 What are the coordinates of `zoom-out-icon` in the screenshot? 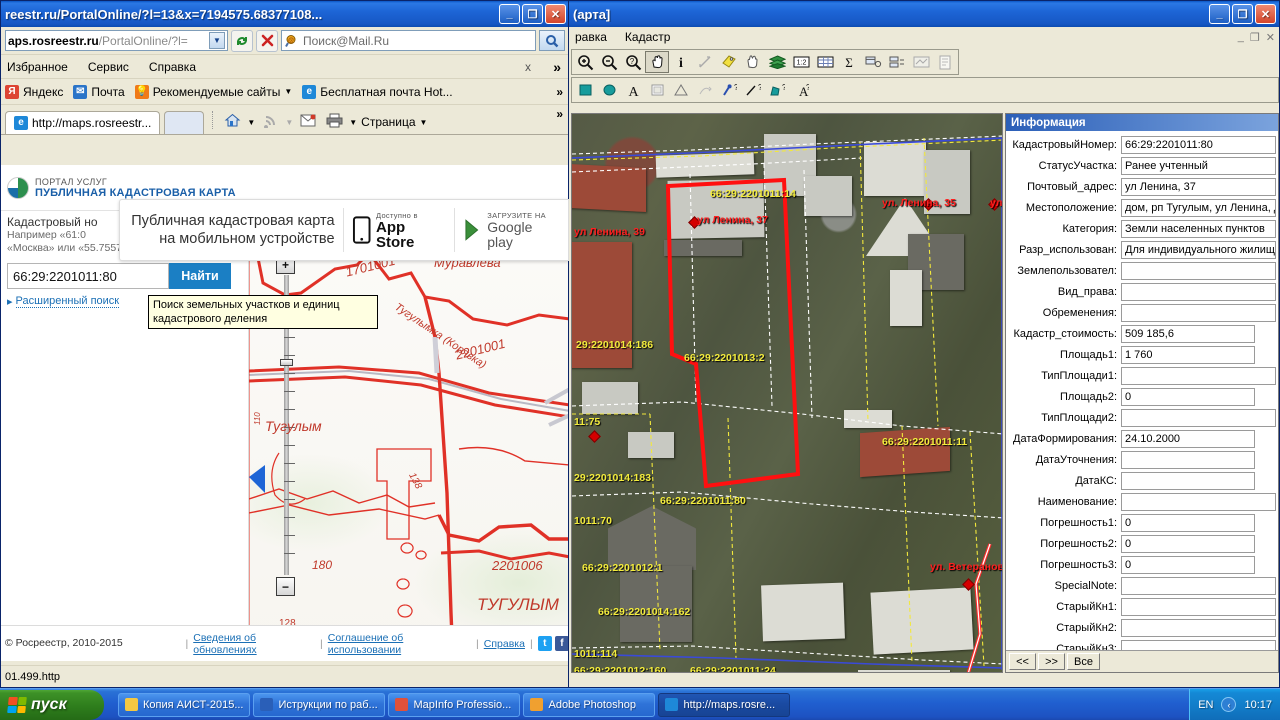 It's located at (609, 62).